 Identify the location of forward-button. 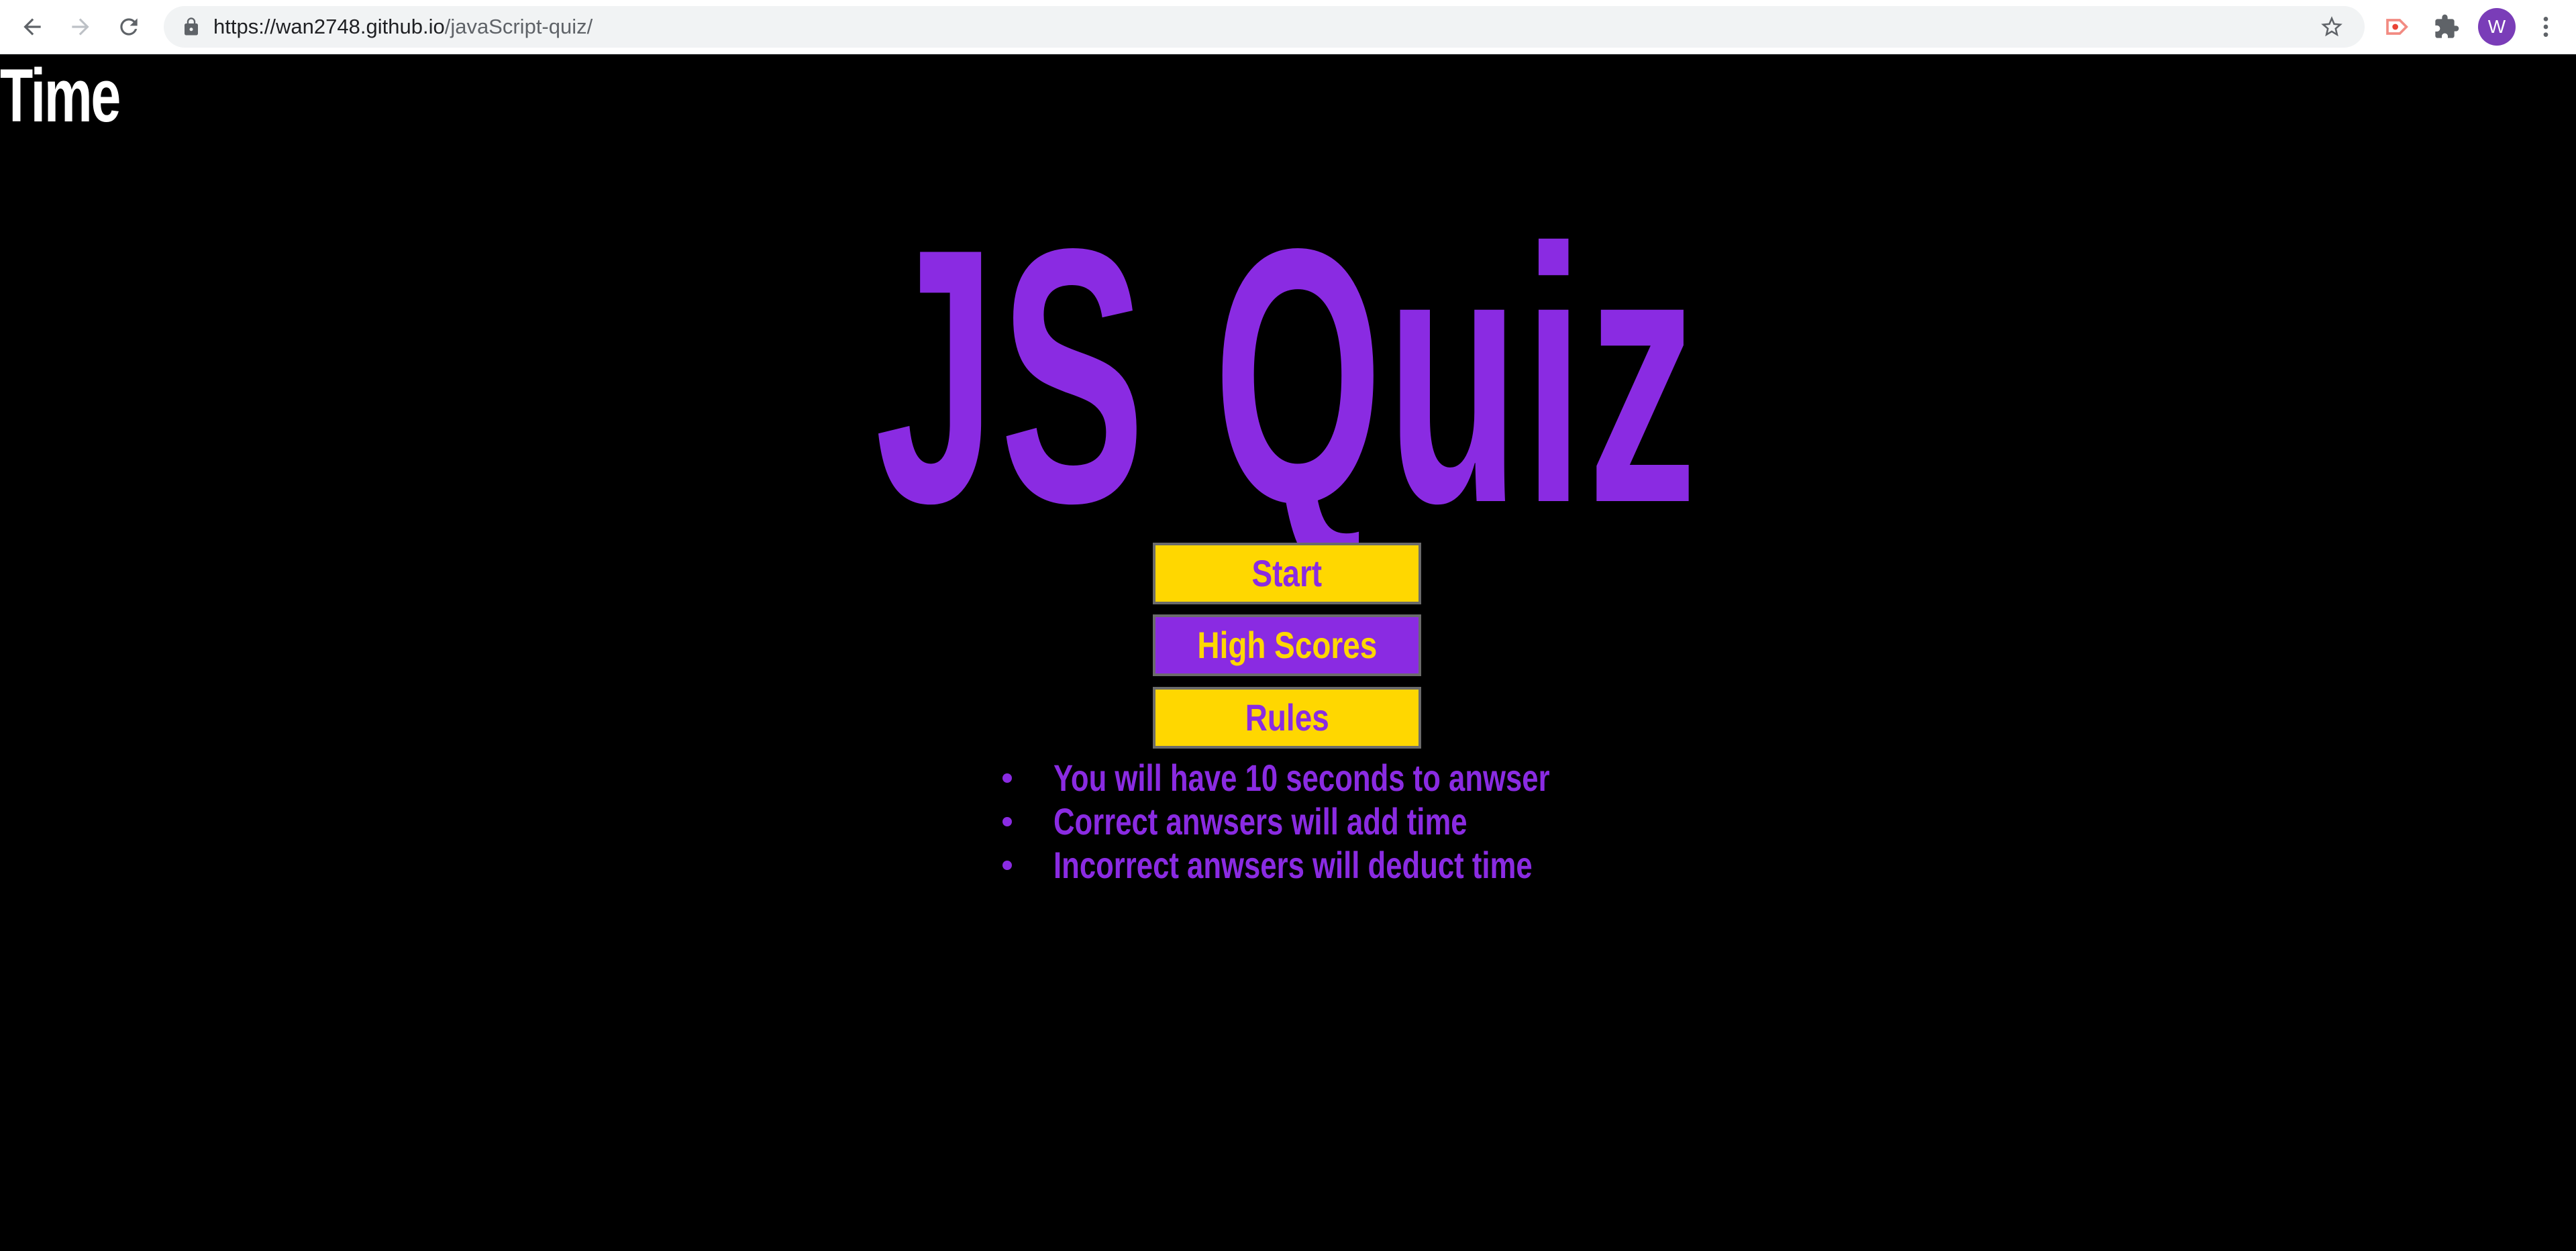
(80, 26).